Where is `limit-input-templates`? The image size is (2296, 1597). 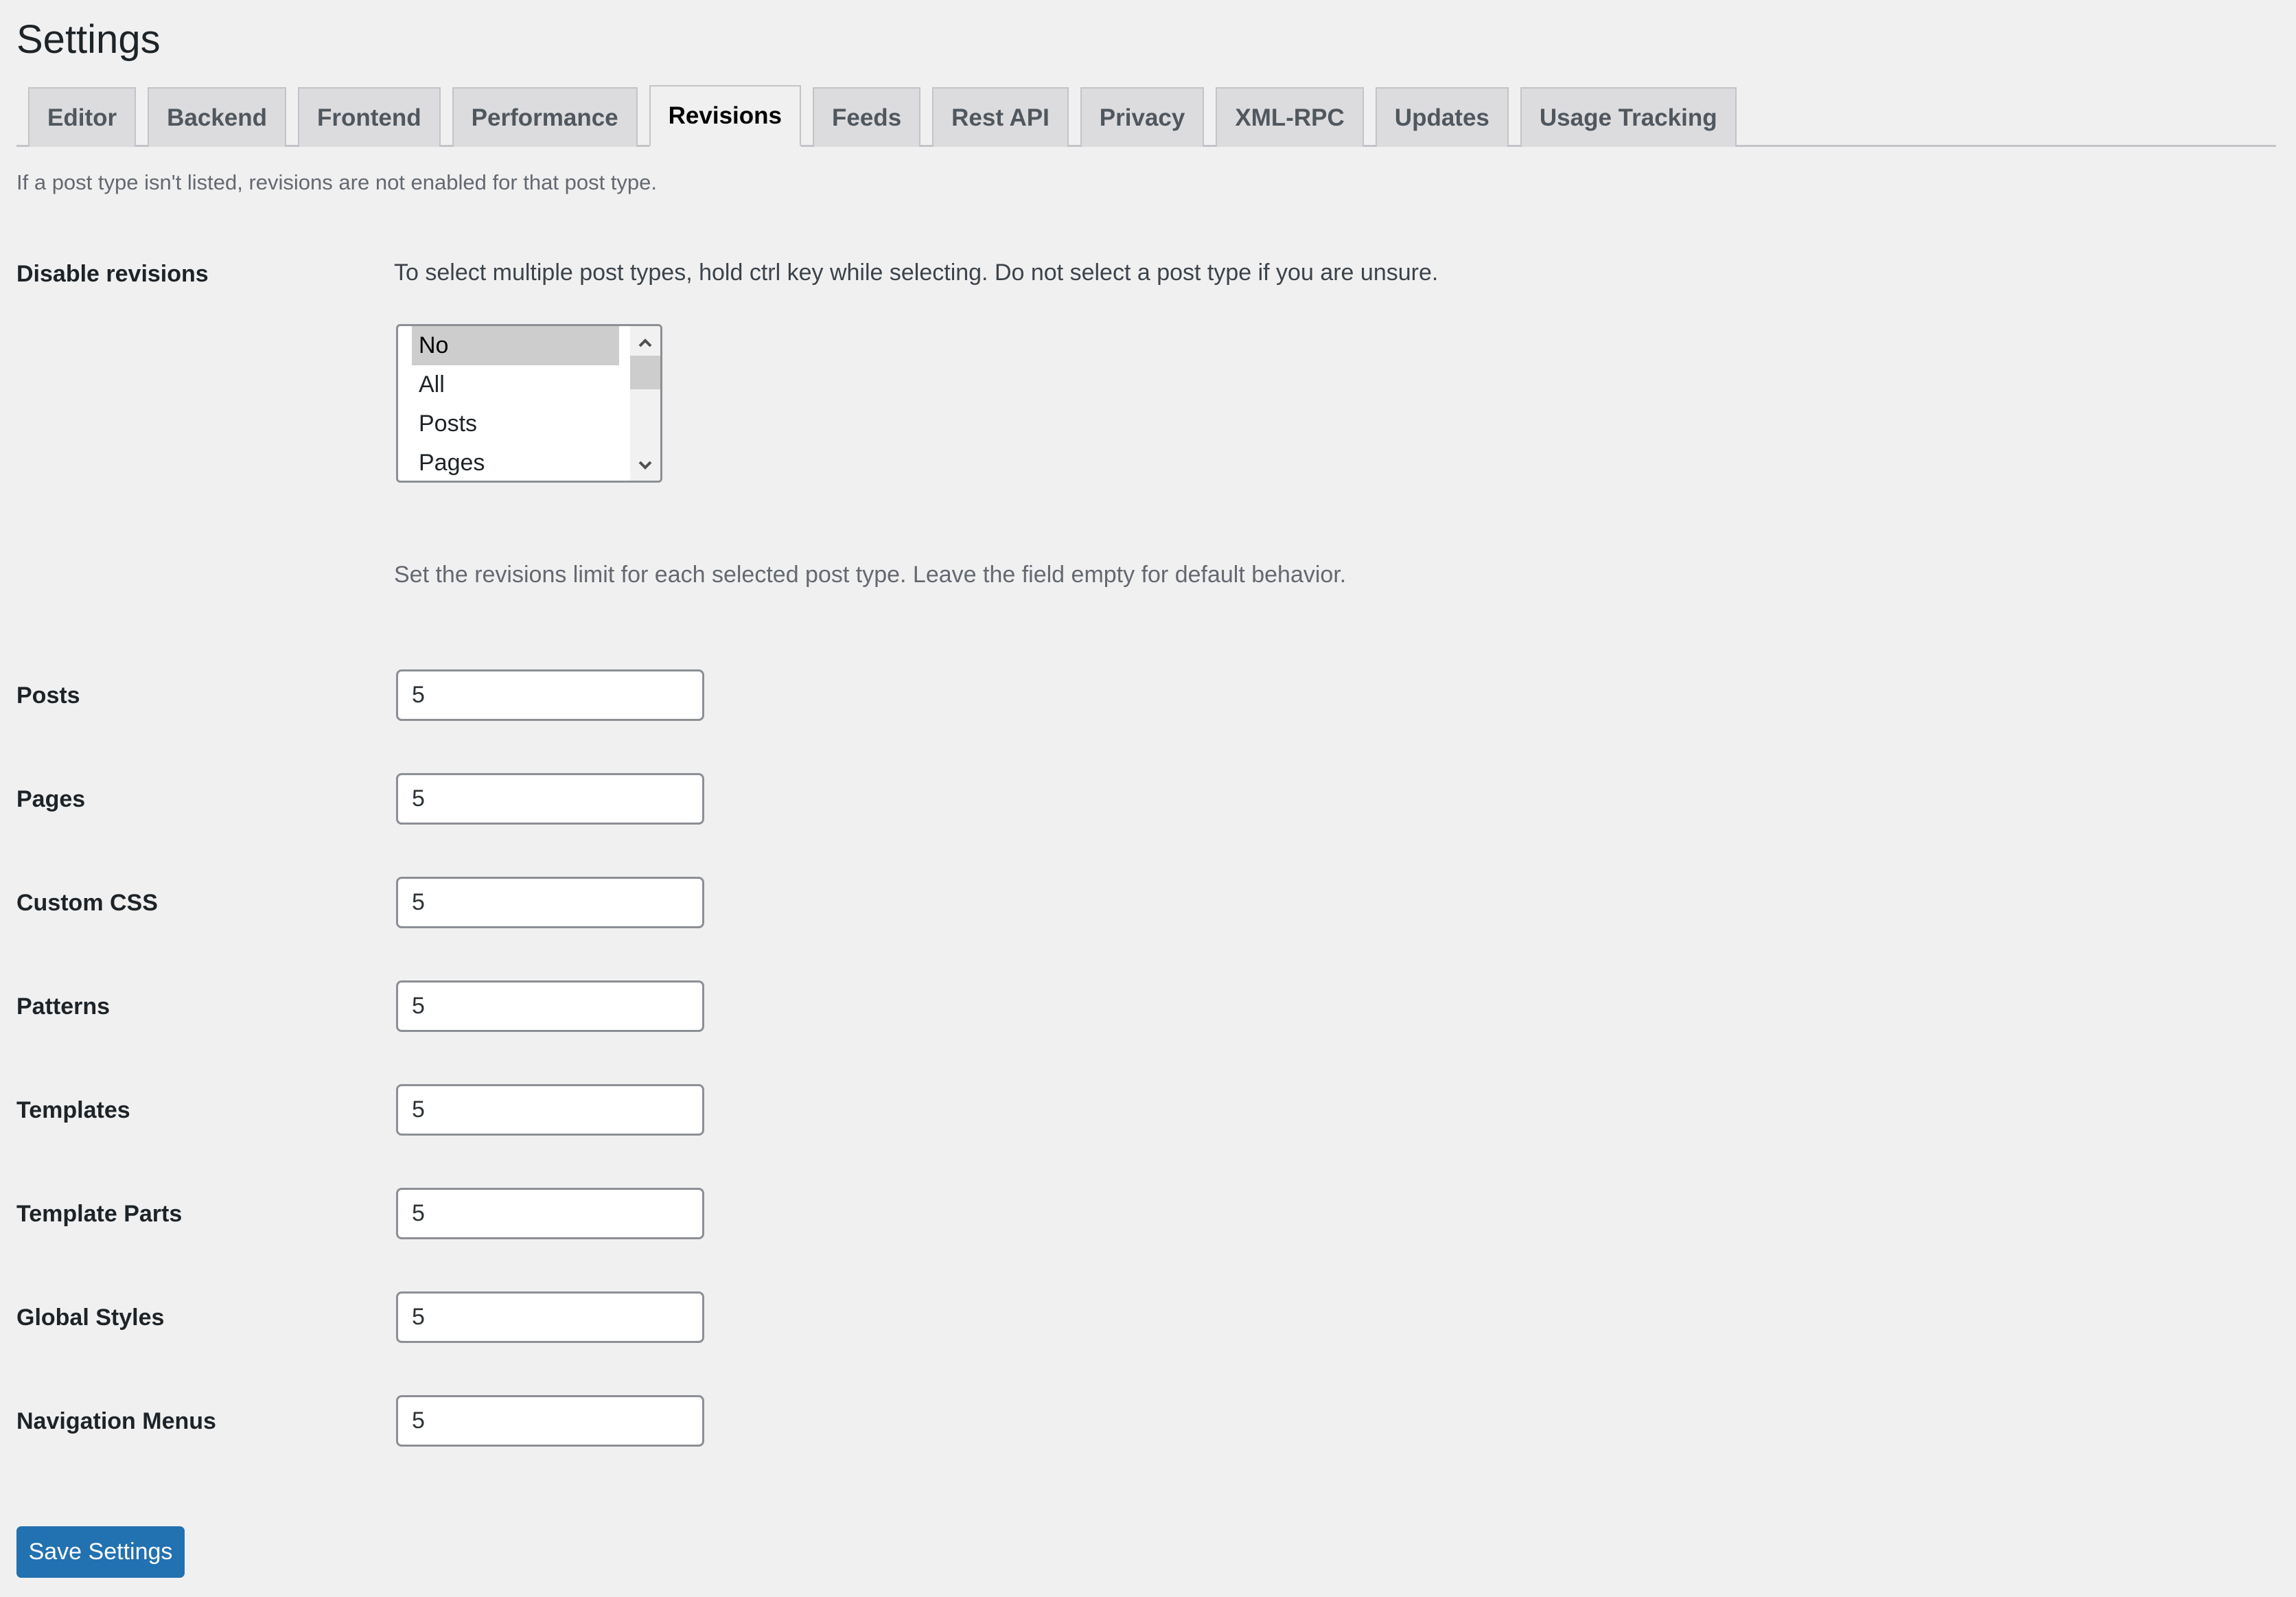 limit-input-templates is located at coordinates (550, 1110).